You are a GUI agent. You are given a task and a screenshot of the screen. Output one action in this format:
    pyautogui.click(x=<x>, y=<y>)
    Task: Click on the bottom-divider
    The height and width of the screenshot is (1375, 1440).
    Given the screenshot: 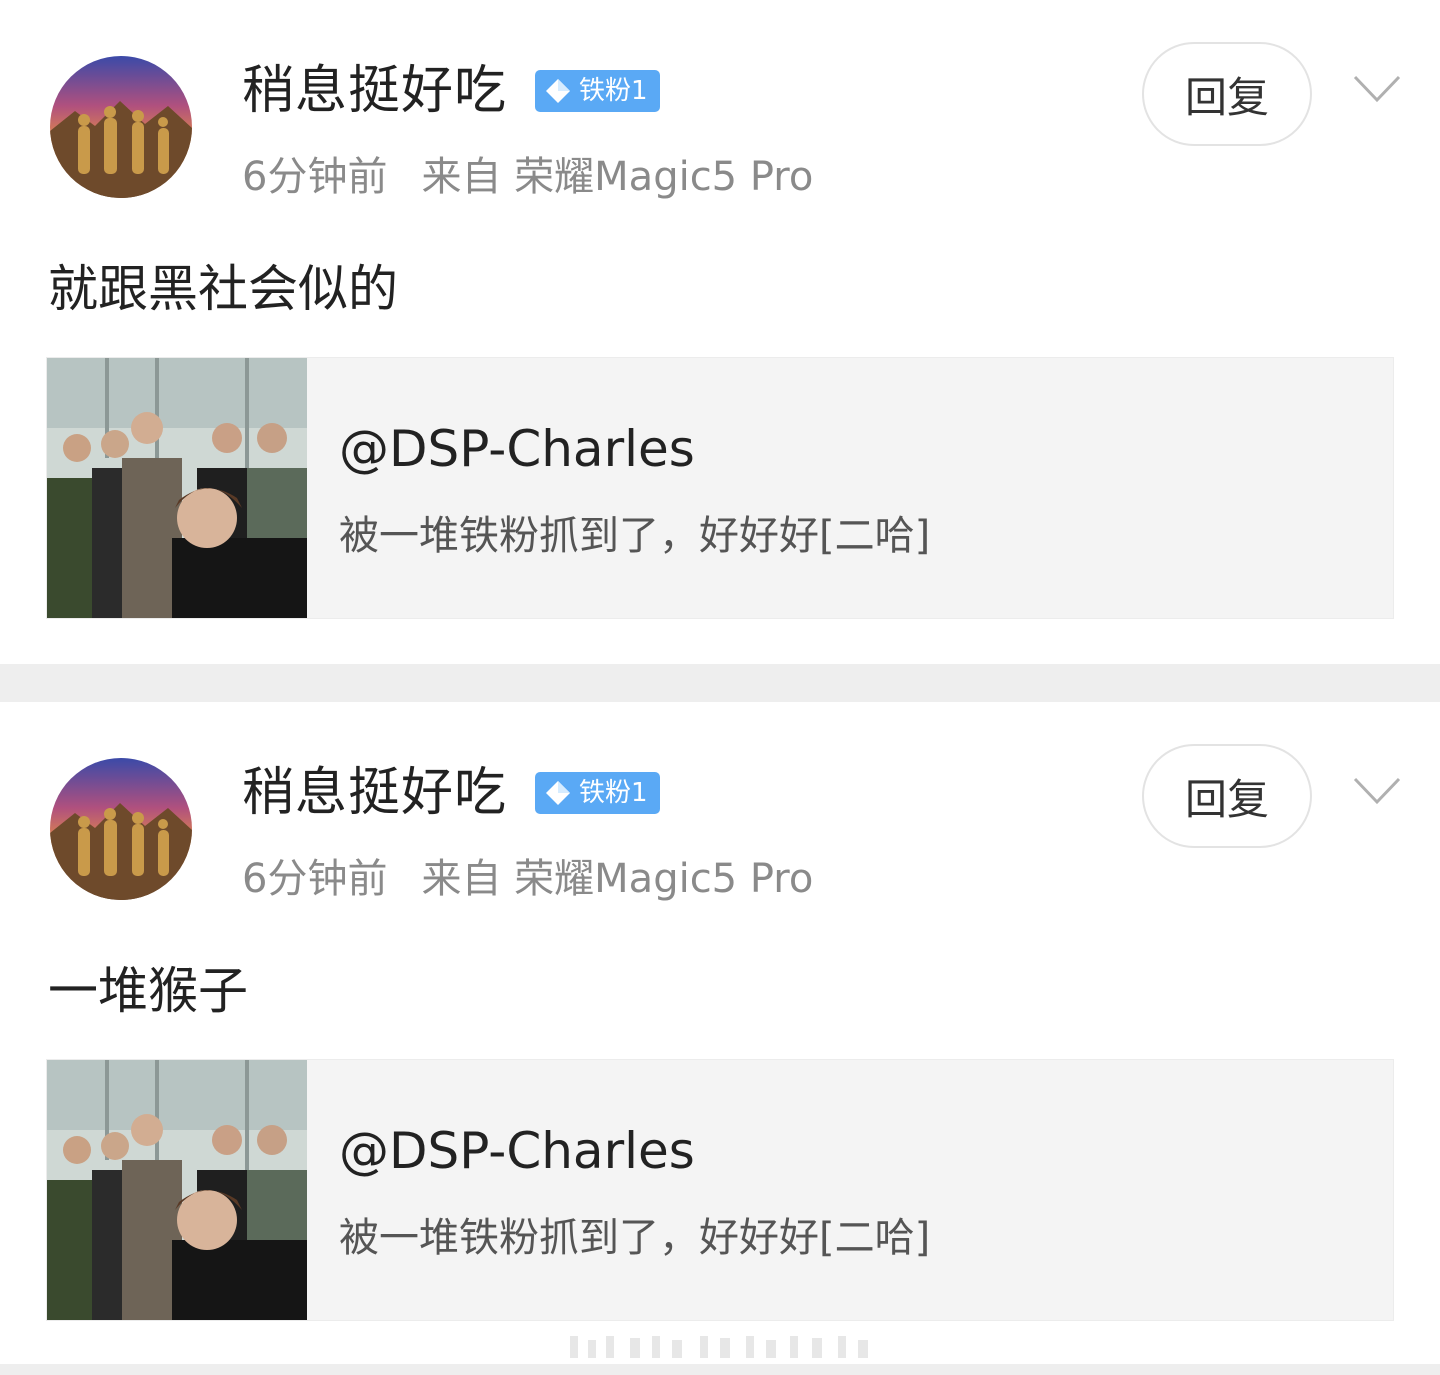 What is the action you would take?
    pyautogui.click(x=720, y=1369)
    